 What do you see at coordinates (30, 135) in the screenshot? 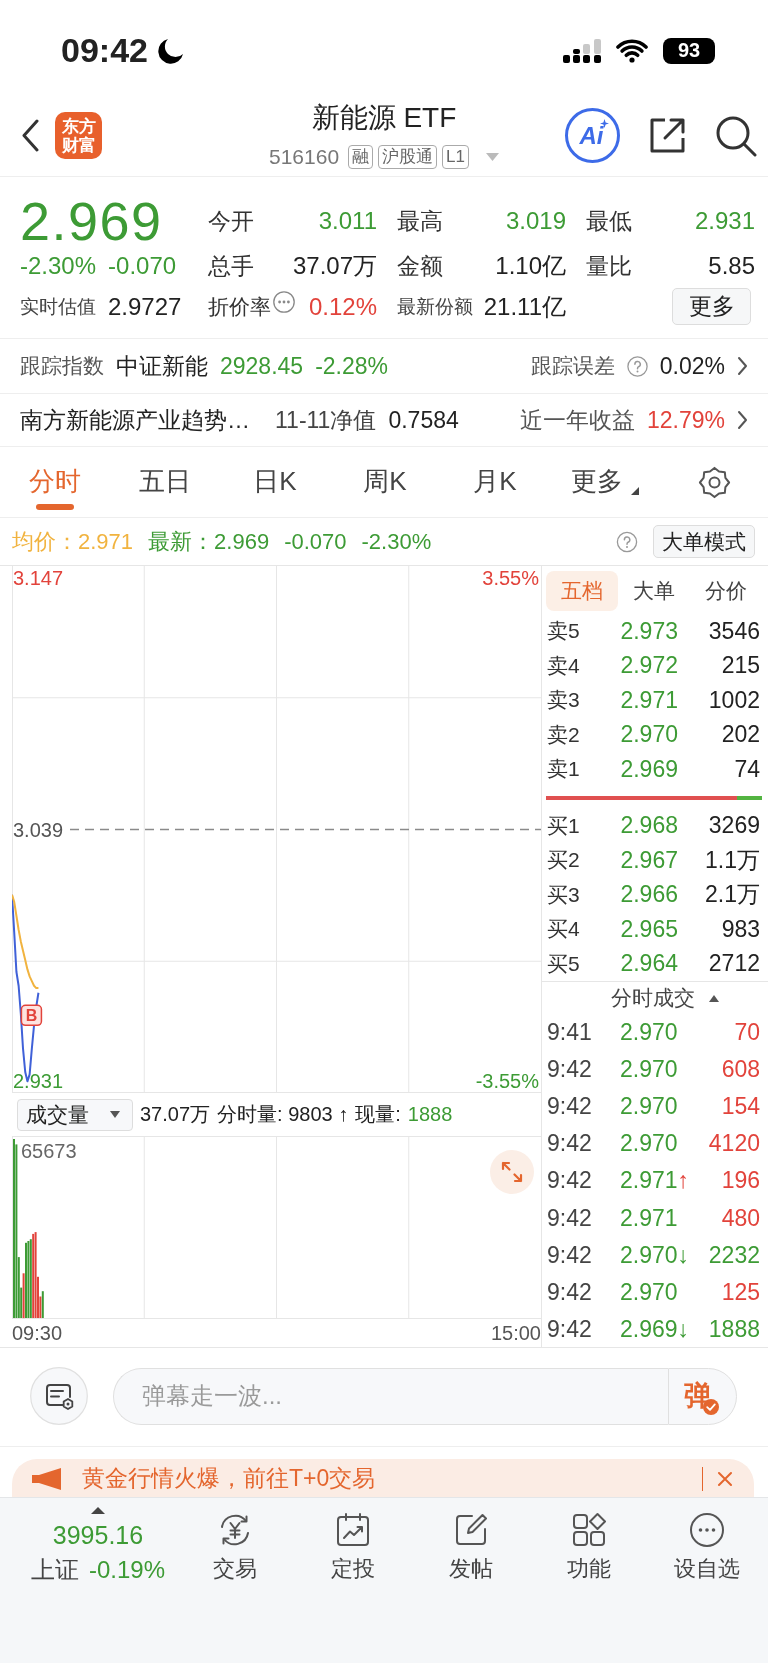
I see `back-icon` at bounding box center [30, 135].